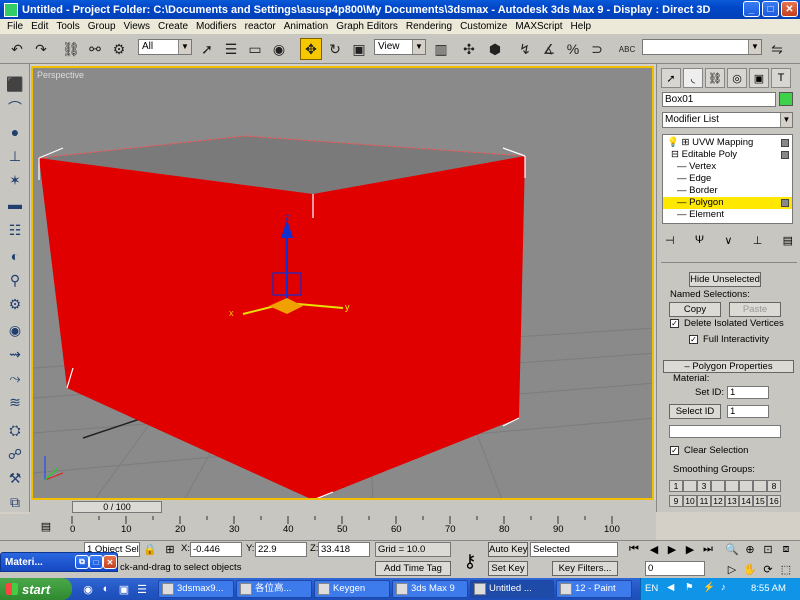 Image resolution: width=800 pixels, height=600 pixels. I want to click on pan-icon: ✋, so click(750, 569).